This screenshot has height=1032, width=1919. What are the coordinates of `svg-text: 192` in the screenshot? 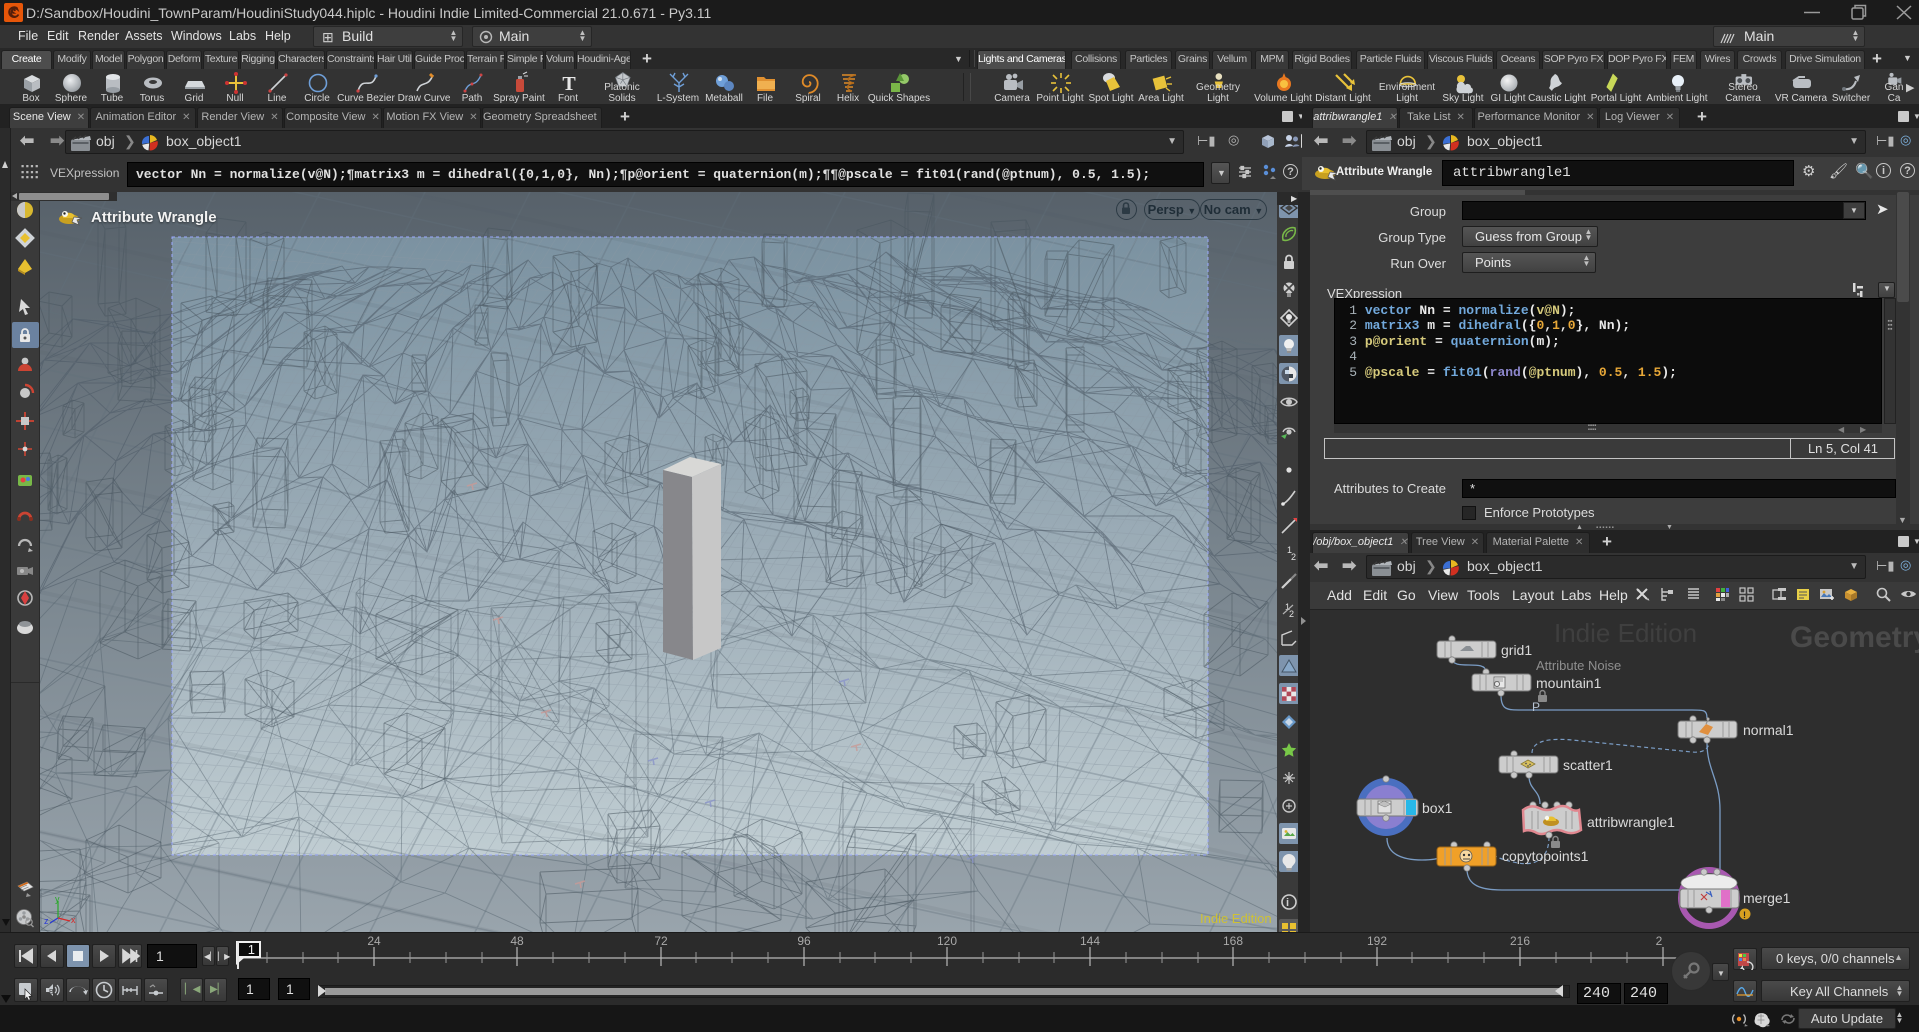 It's located at (1377, 941).